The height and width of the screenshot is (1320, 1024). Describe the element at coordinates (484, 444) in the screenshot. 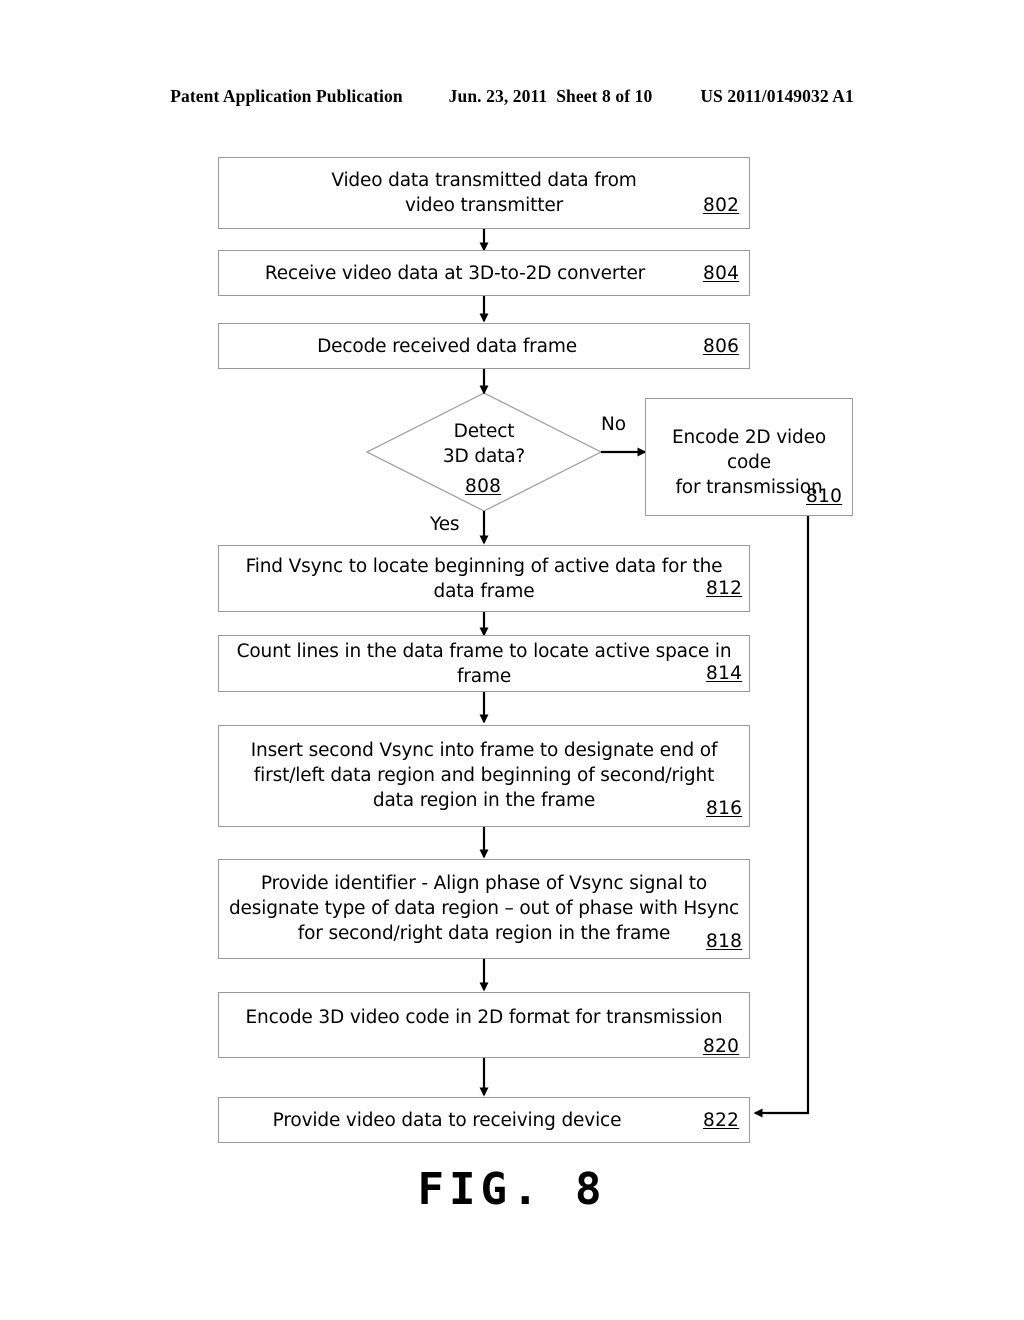

I see `decision-box-808-label: Detect 3D data?` at that location.